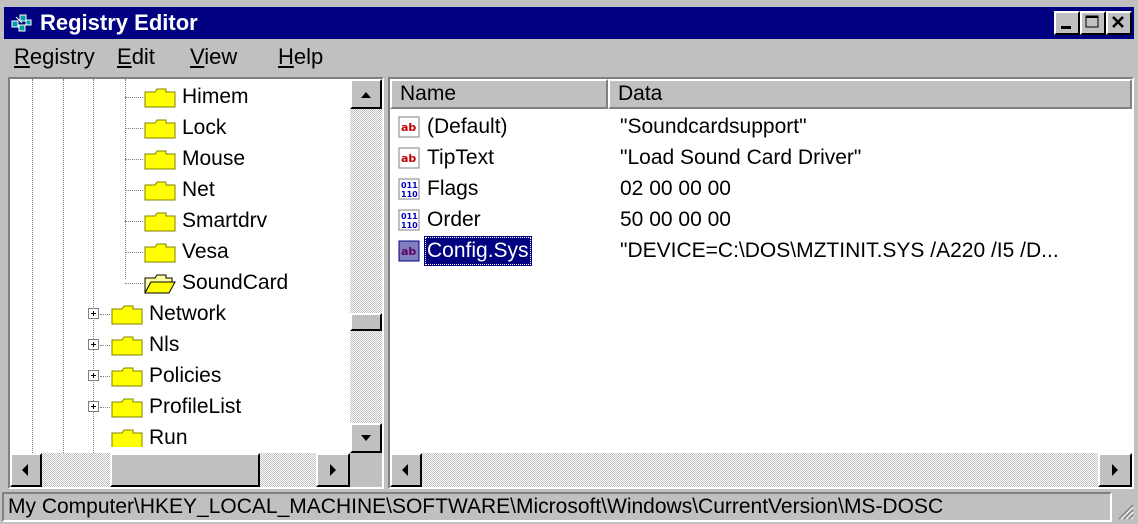  I want to click on value-row-default: ab (Default) "Soundcardsupport", so click(760, 127).